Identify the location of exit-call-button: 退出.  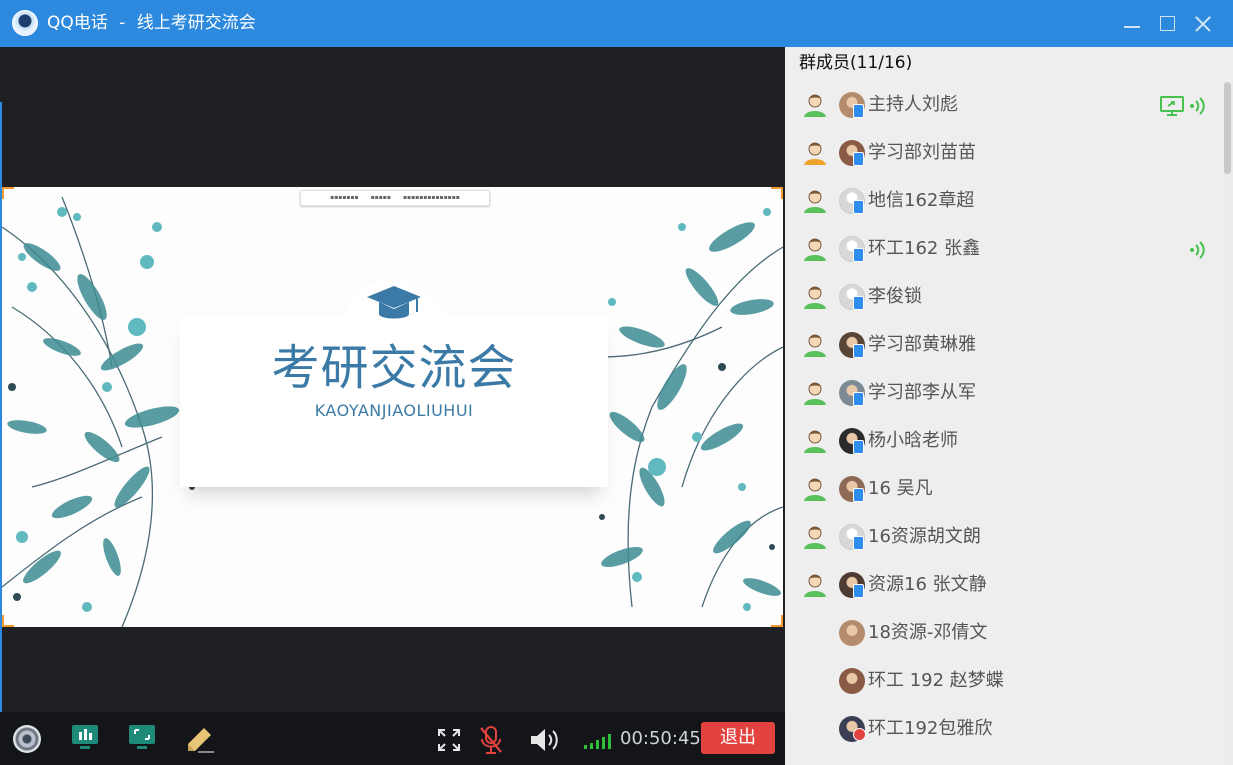
(738, 738).